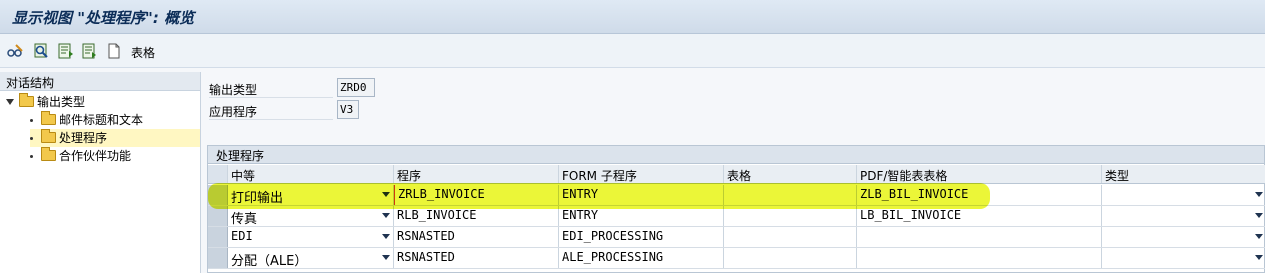 The width and height of the screenshot is (1265, 273). What do you see at coordinates (476, 216) in the screenshot?
I see `program-field: RLB_INVOICE` at bounding box center [476, 216].